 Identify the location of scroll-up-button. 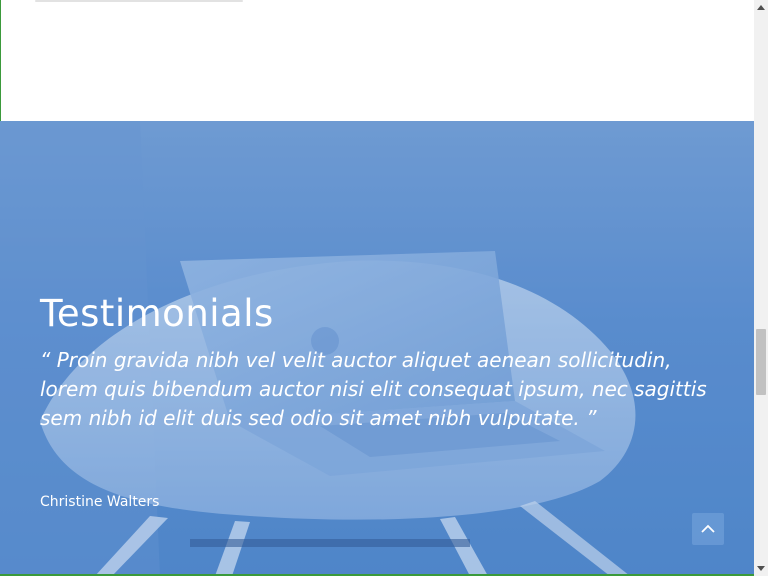
(761, 7).